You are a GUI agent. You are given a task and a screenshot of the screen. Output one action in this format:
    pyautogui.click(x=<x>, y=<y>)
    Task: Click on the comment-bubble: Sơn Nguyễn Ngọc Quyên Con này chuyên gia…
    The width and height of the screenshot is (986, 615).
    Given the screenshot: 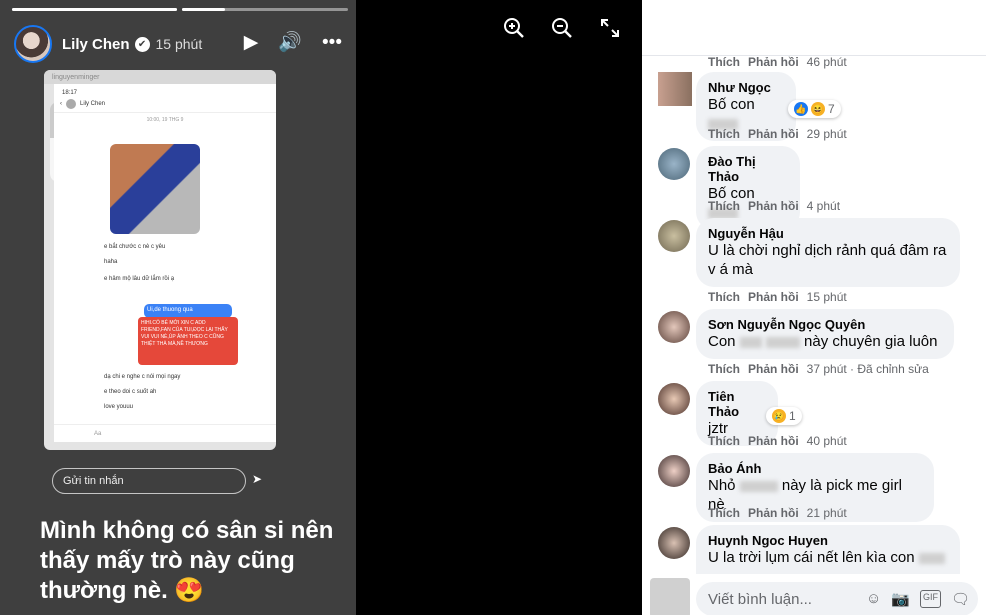 What is the action you would take?
    pyautogui.click(x=825, y=334)
    